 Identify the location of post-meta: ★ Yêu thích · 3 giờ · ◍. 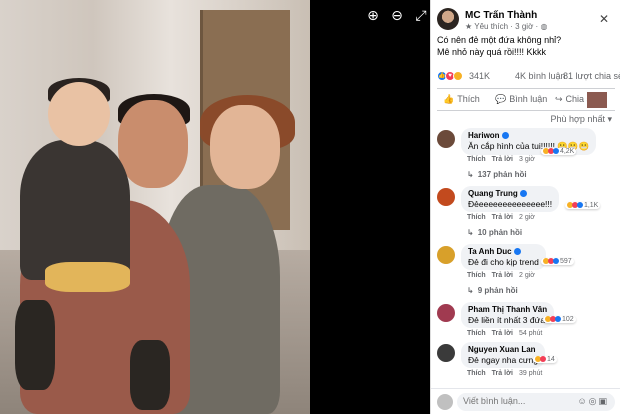
(506, 26).